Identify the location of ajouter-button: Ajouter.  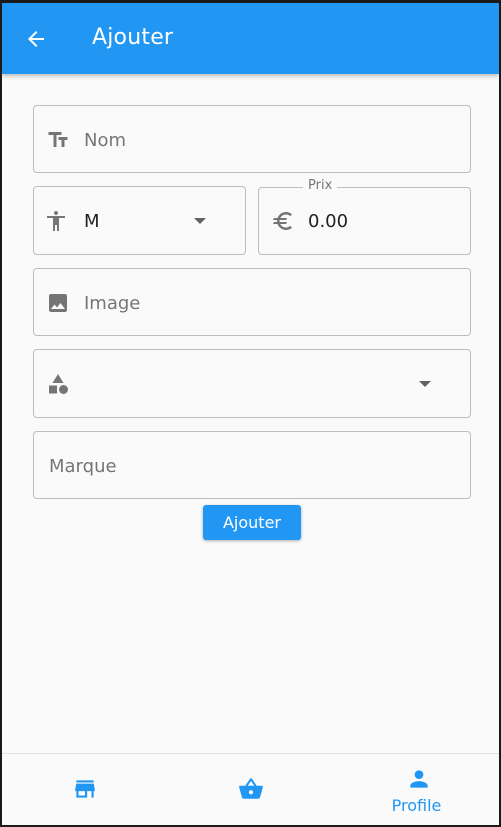
(252, 522).